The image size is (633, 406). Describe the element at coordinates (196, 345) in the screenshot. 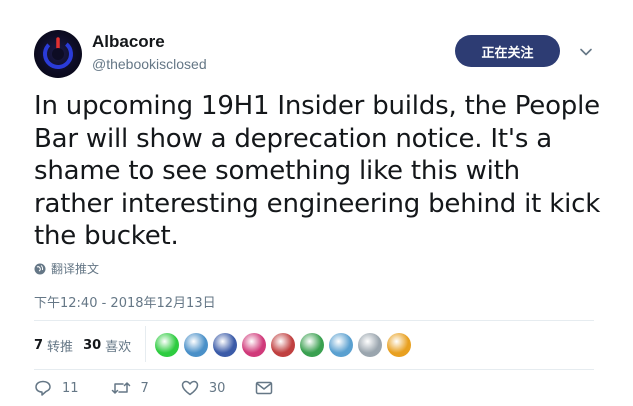

I see `blue-flame-avatar` at that location.